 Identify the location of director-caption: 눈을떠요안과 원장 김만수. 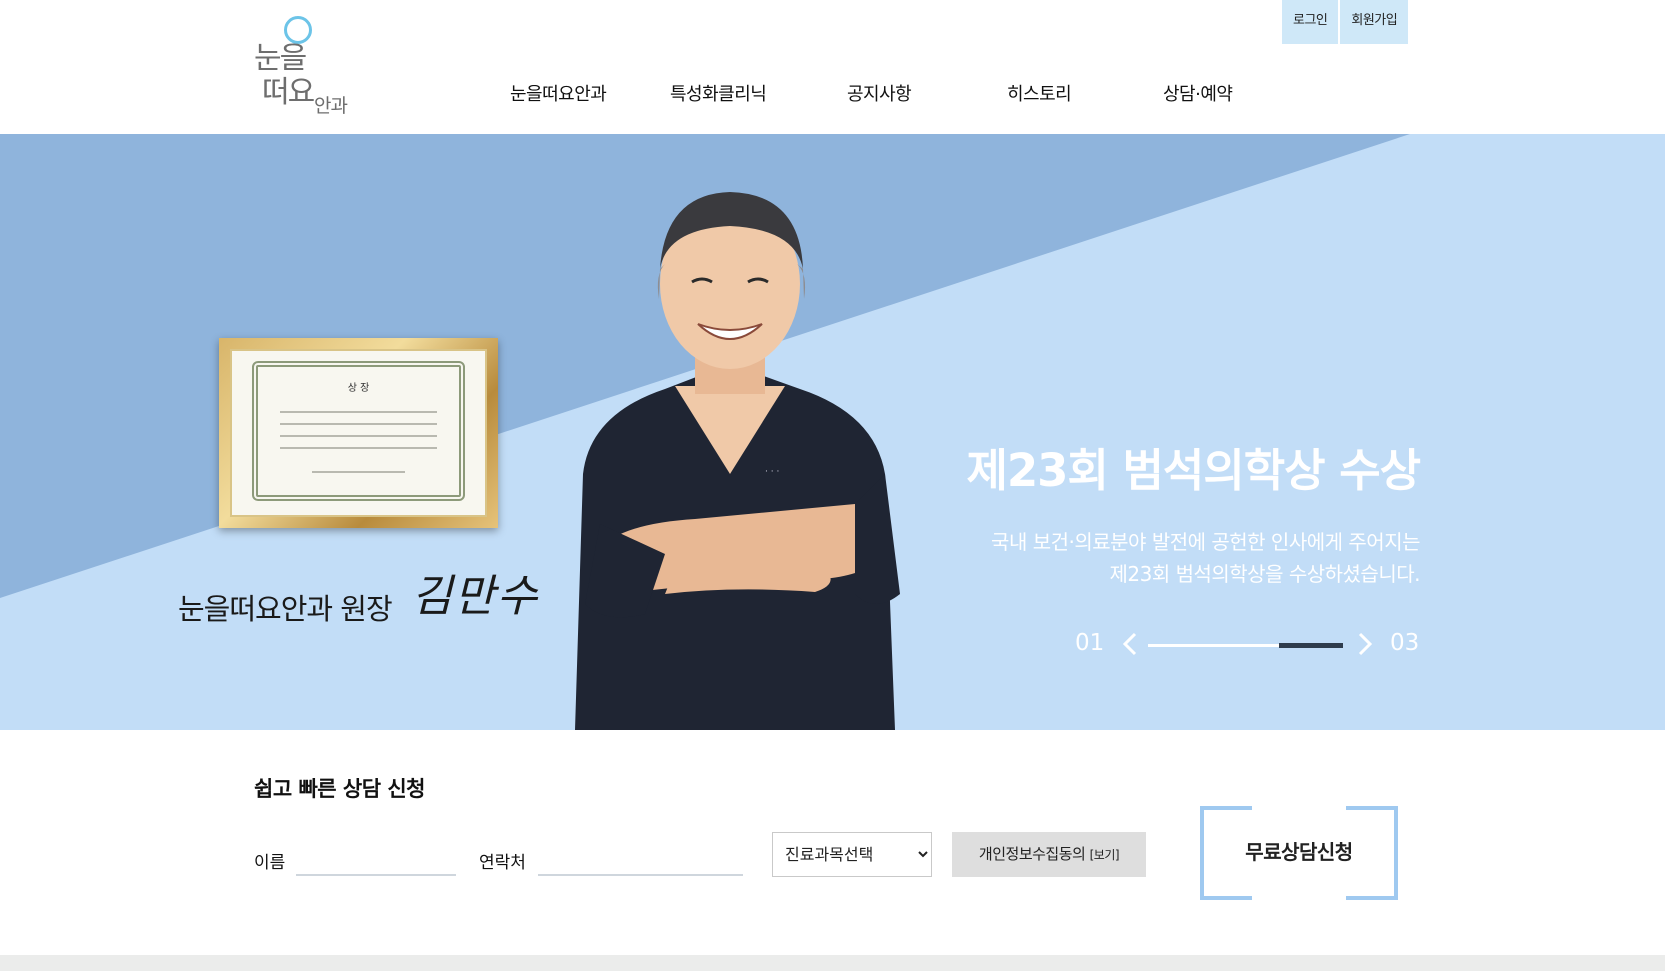
(358, 600).